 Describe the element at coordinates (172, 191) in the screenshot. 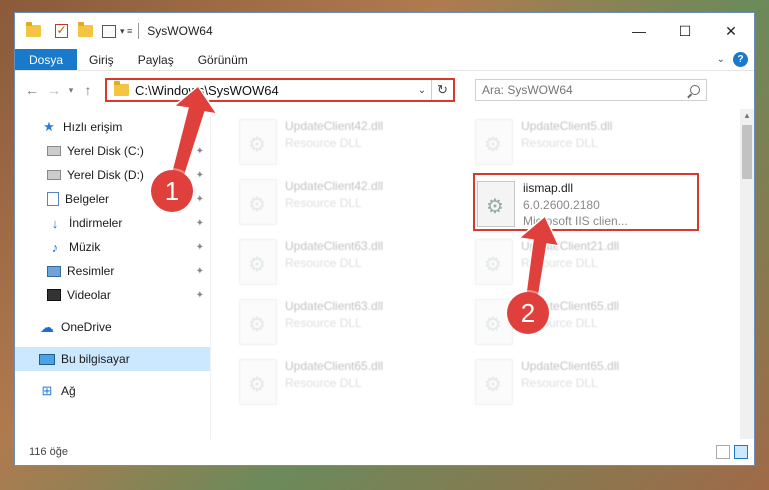

I see `annotation-badge-1: 1` at that location.